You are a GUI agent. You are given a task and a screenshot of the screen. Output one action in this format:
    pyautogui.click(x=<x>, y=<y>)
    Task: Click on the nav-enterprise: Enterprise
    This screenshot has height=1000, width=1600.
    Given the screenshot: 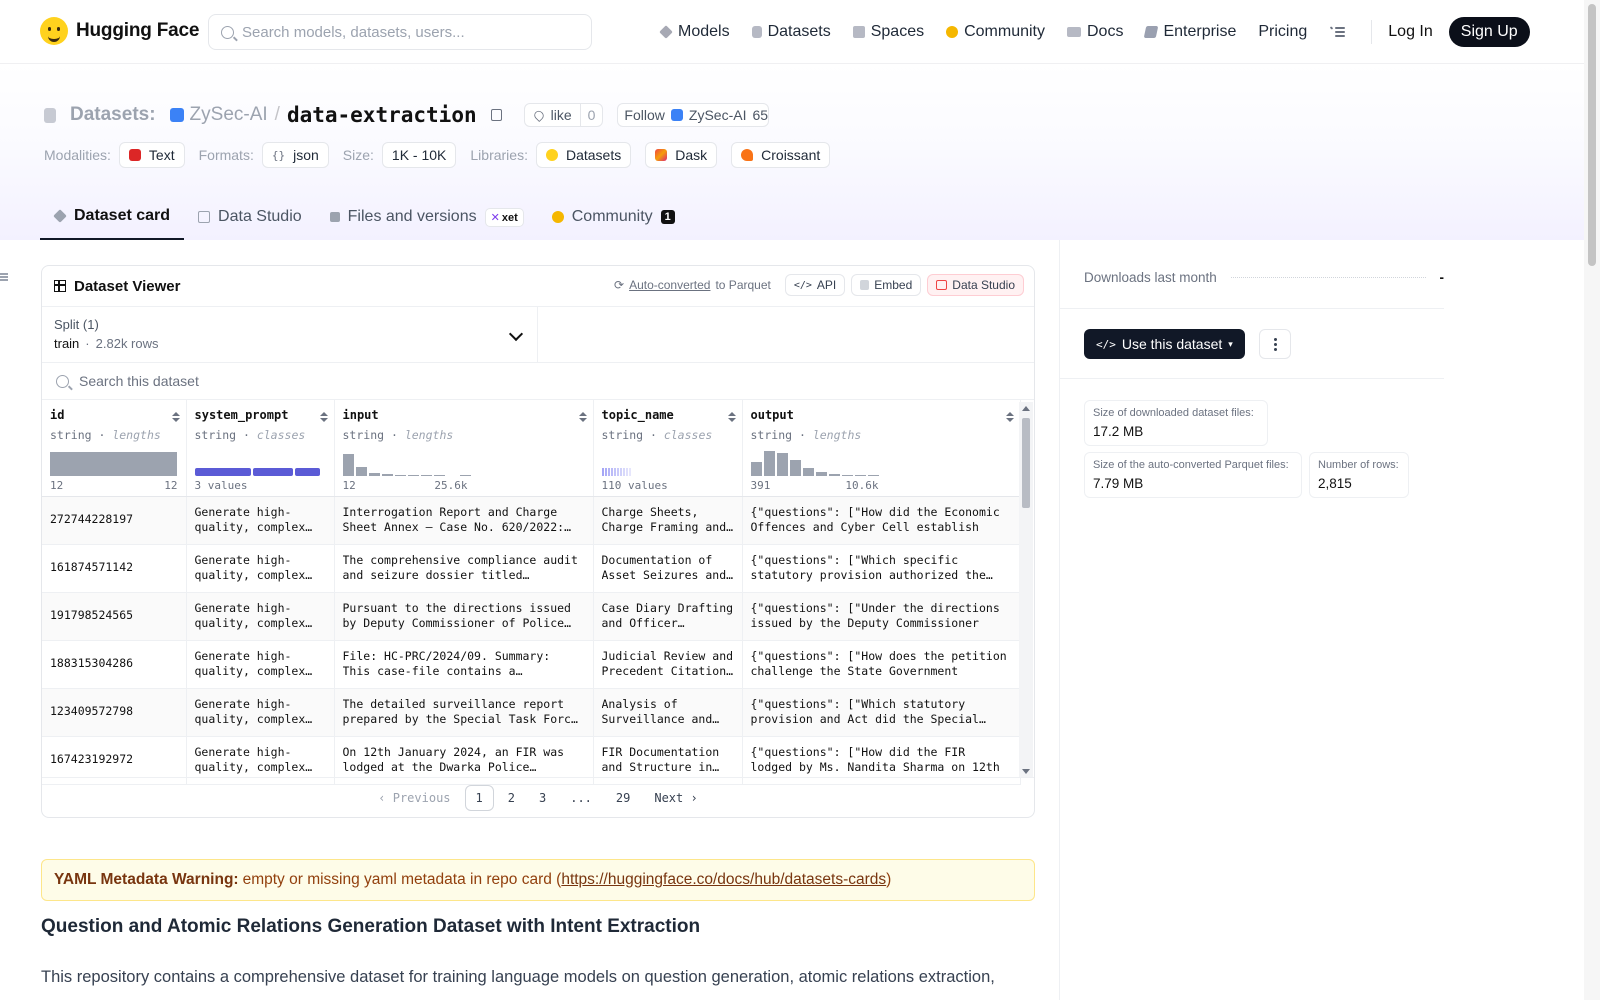 What is the action you would take?
    pyautogui.click(x=1190, y=32)
    